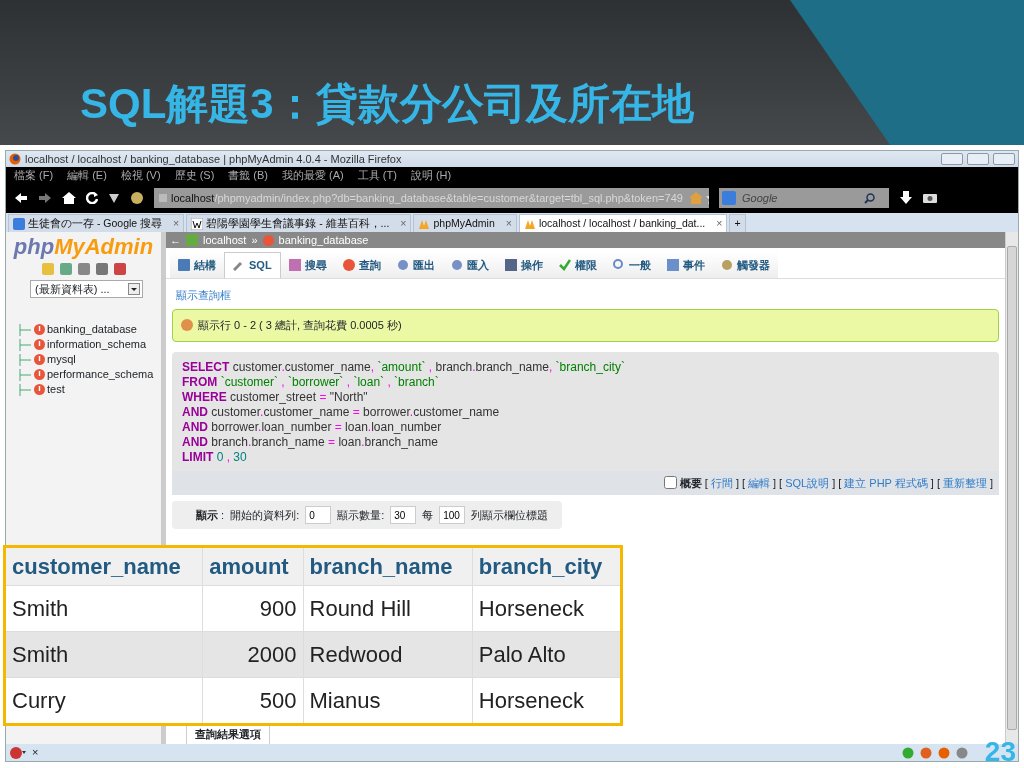  Describe the element at coordinates (978, 159) in the screenshot. I see `restore-button` at that location.